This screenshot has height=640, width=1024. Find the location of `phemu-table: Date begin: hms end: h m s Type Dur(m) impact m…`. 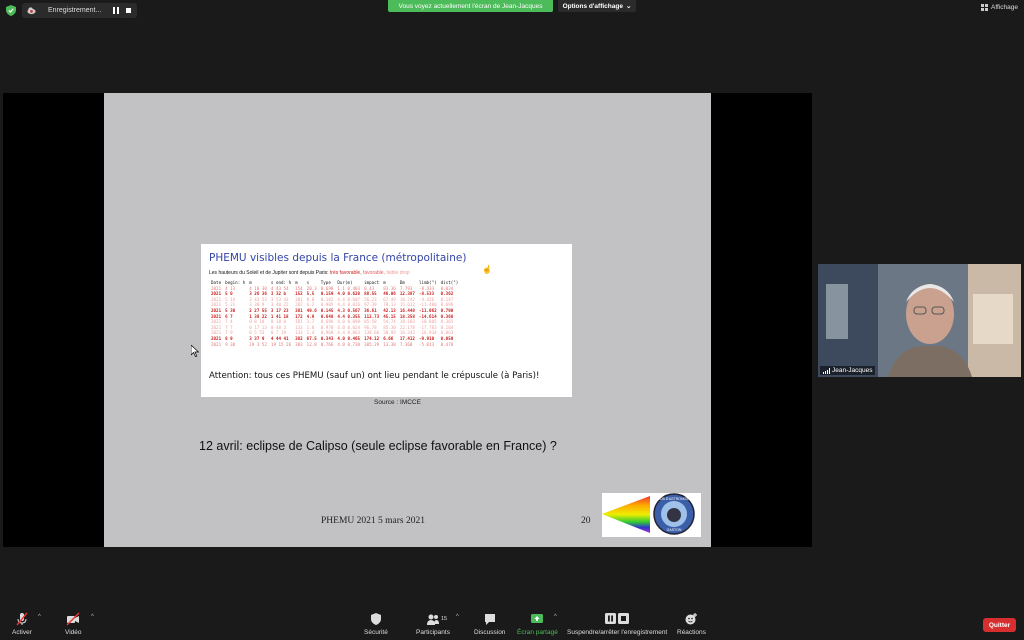

phemu-table: Date begin: hms end: h m s Type Dur(m) impact m… is located at coordinates (334, 313).